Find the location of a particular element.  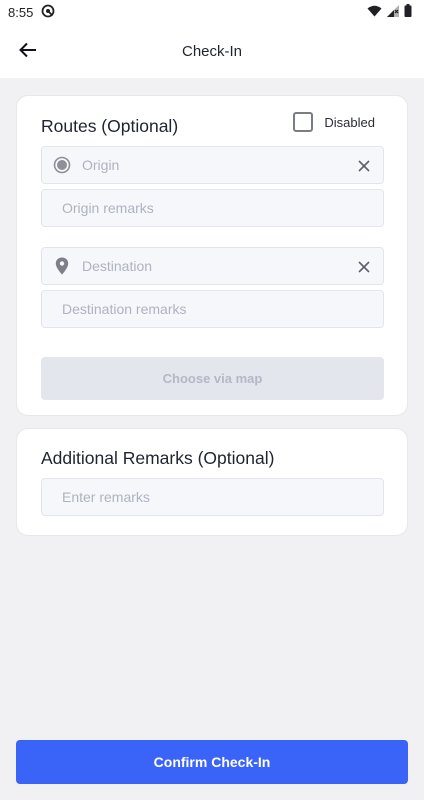

origin-placeholder: Origin is located at coordinates (101, 165).